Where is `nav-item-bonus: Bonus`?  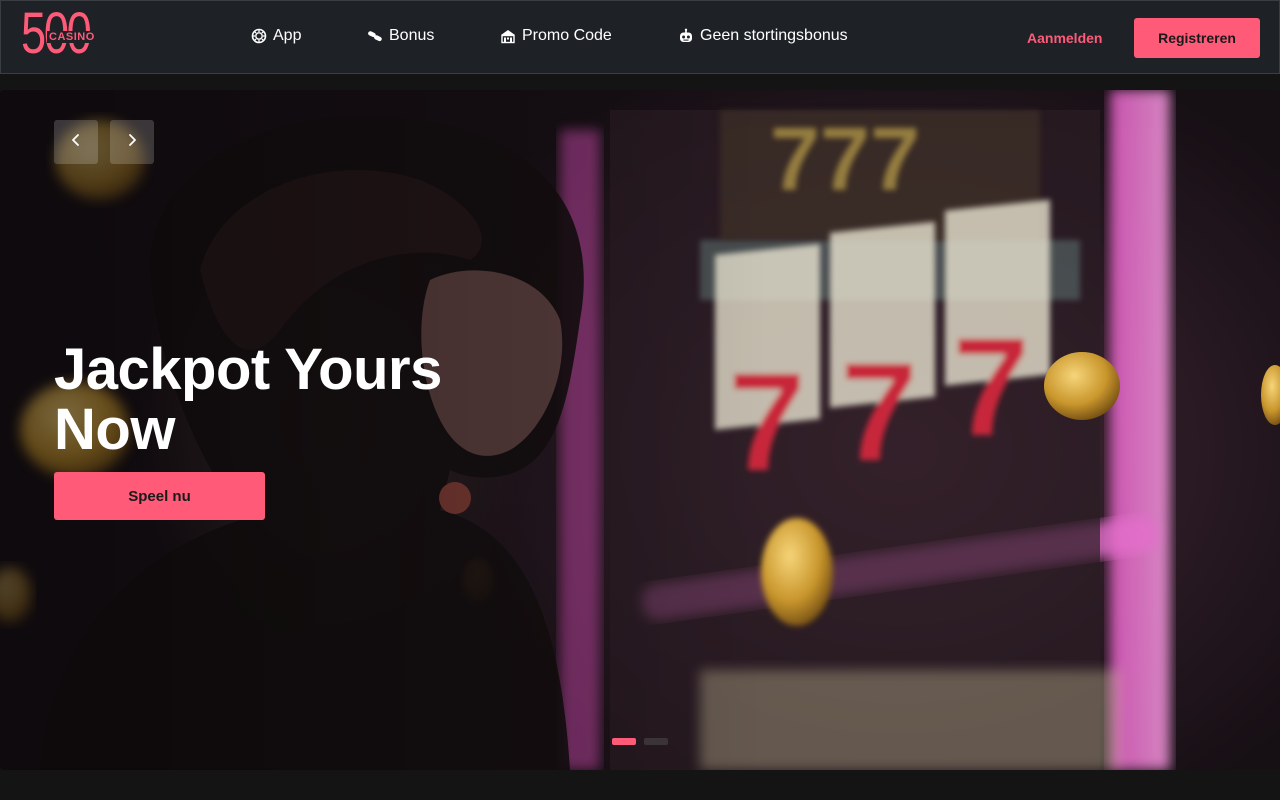 nav-item-bonus: Bonus is located at coordinates (400, 36).